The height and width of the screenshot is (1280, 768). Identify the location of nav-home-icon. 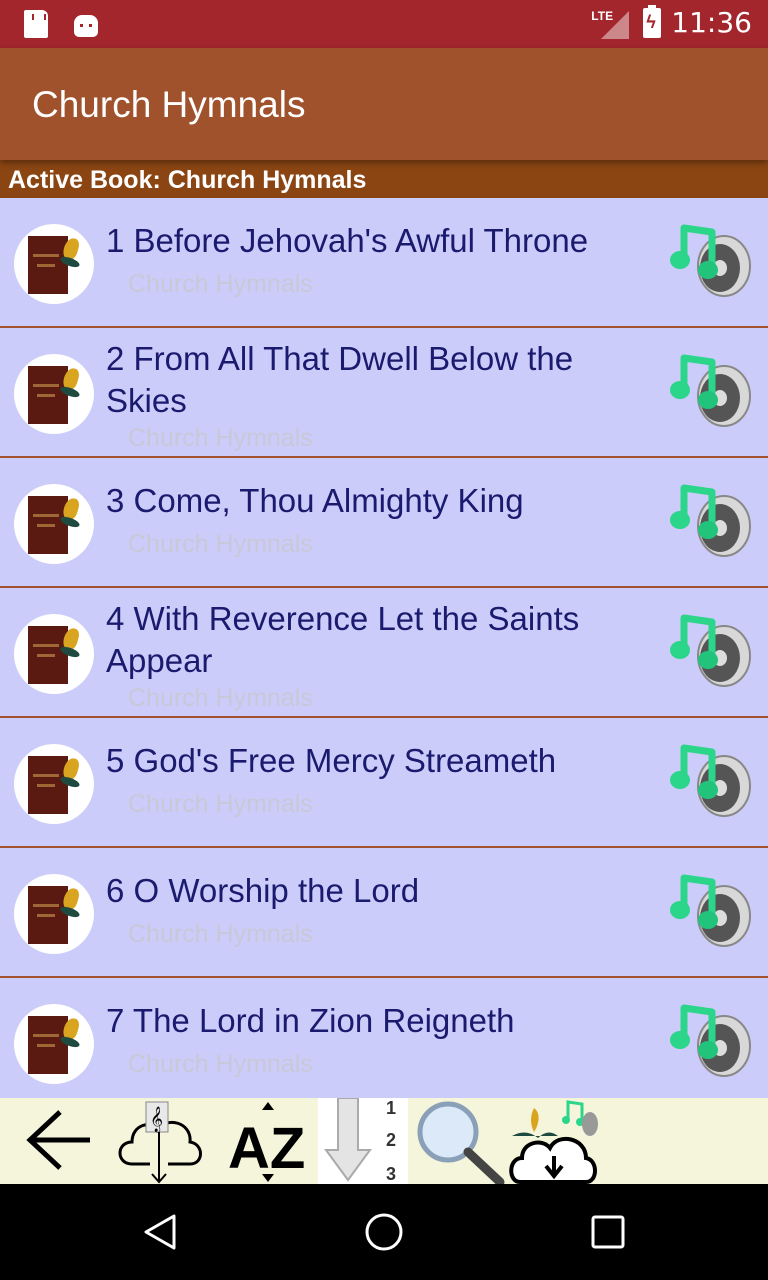
(384, 1232).